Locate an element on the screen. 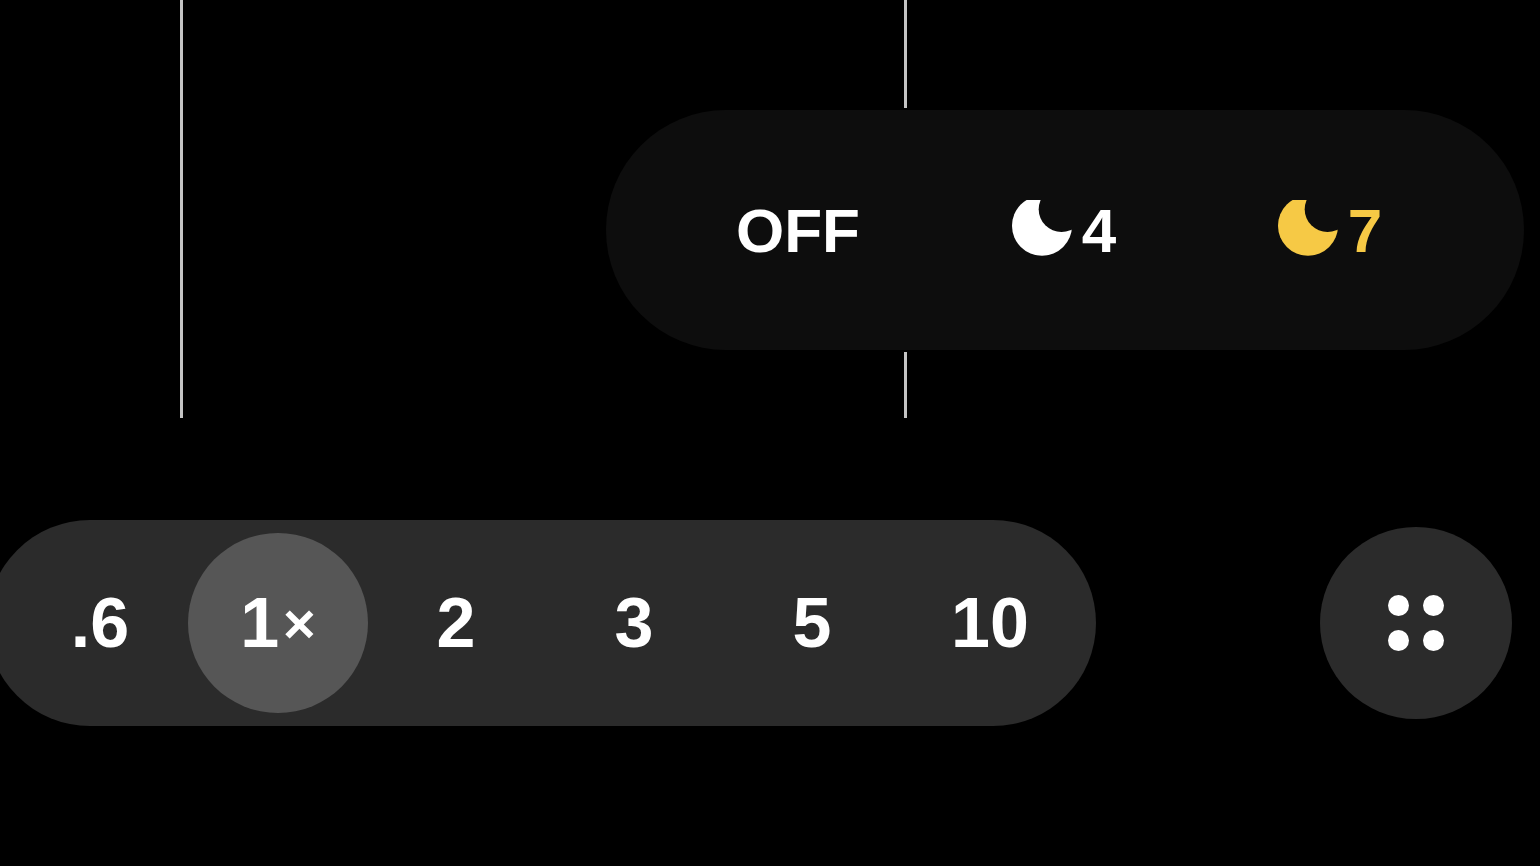 Image resolution: width=1540 pixels, height=866 pixels. night-mode-option: 4 is located at coordinates (1064, 230).